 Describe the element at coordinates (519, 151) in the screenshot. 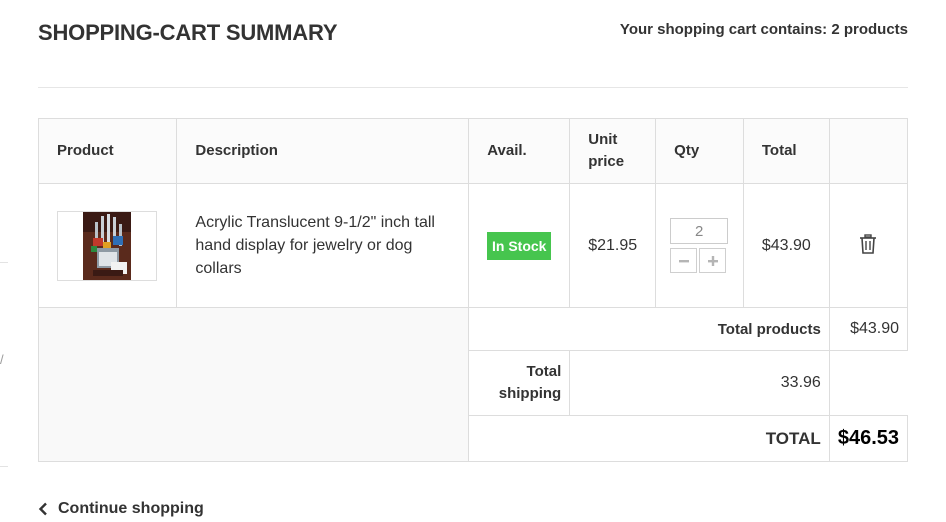

I see `header-availability: Avail.` at that location.